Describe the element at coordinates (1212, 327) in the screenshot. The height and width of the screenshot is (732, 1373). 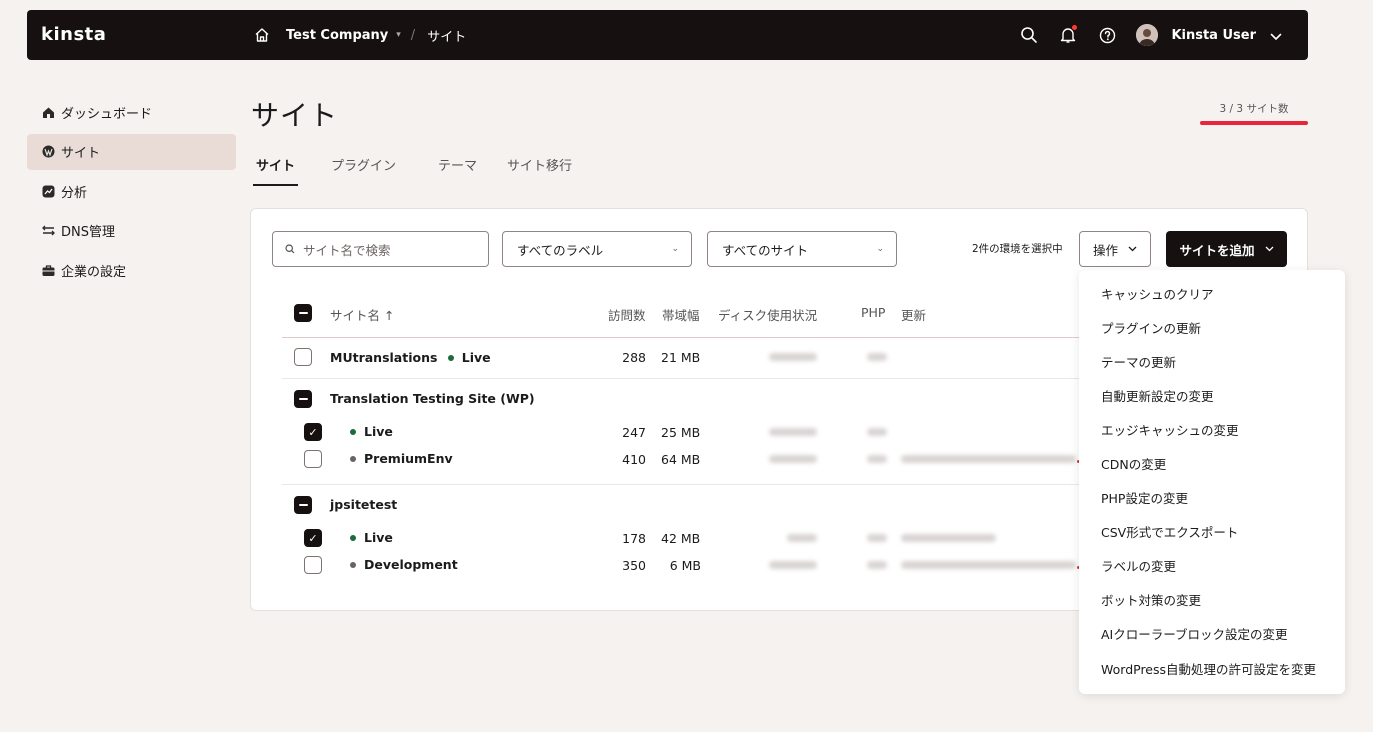
I see `menu-item-update-plugins: プラグインの更新` at that location.